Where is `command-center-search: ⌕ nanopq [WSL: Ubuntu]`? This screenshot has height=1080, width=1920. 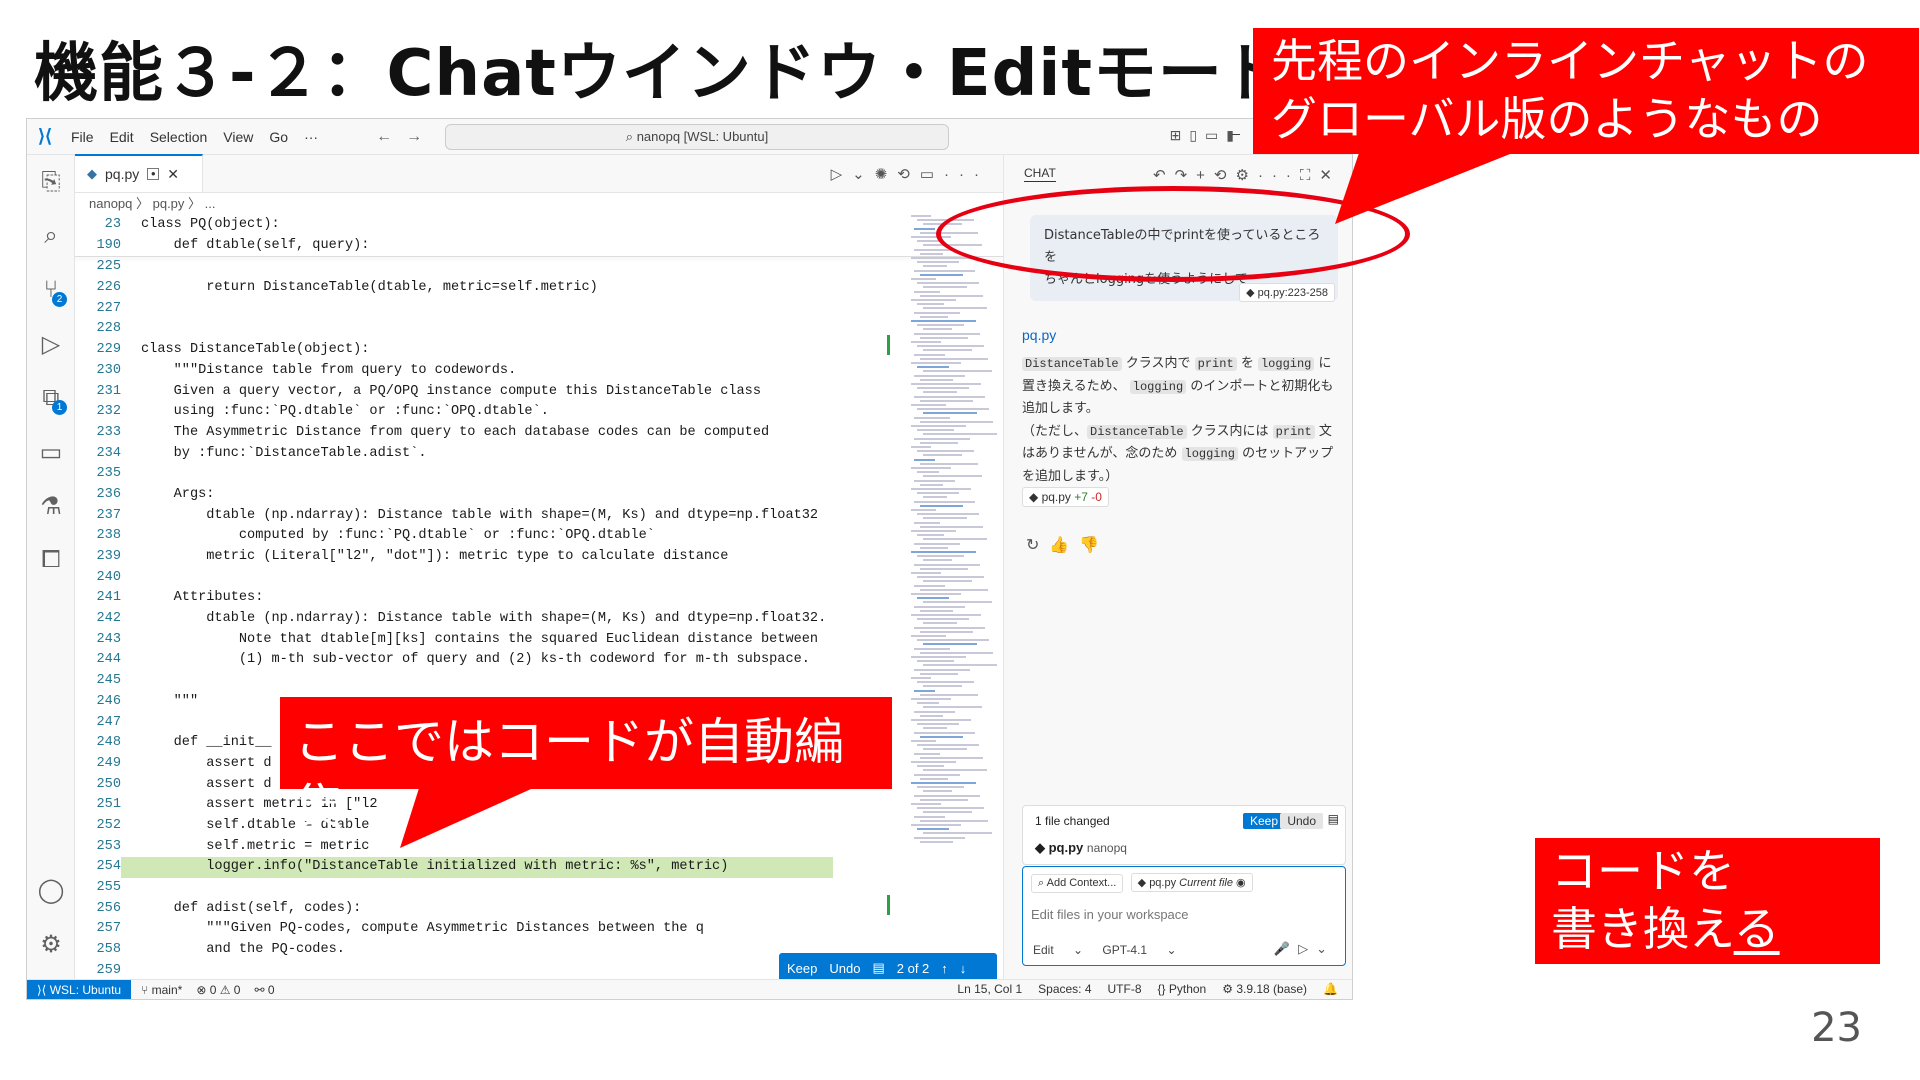 command-center-search: ⌕ nanopq [WSL: Ubuntu] is located at coordinates (697, 137).